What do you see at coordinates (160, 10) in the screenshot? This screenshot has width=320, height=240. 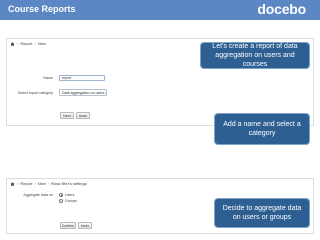 I see `app-header: Course Reports docebo` at bounding box center [160, 10].